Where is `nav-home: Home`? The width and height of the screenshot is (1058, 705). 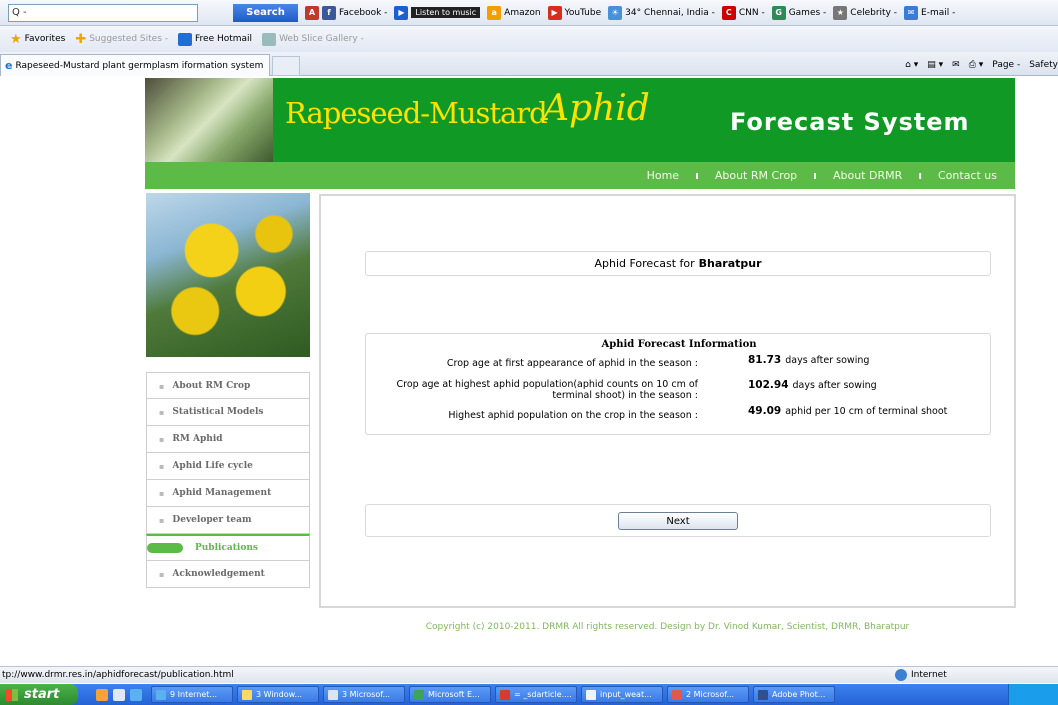 nav-home: Home is located at coordinates (663, 175).